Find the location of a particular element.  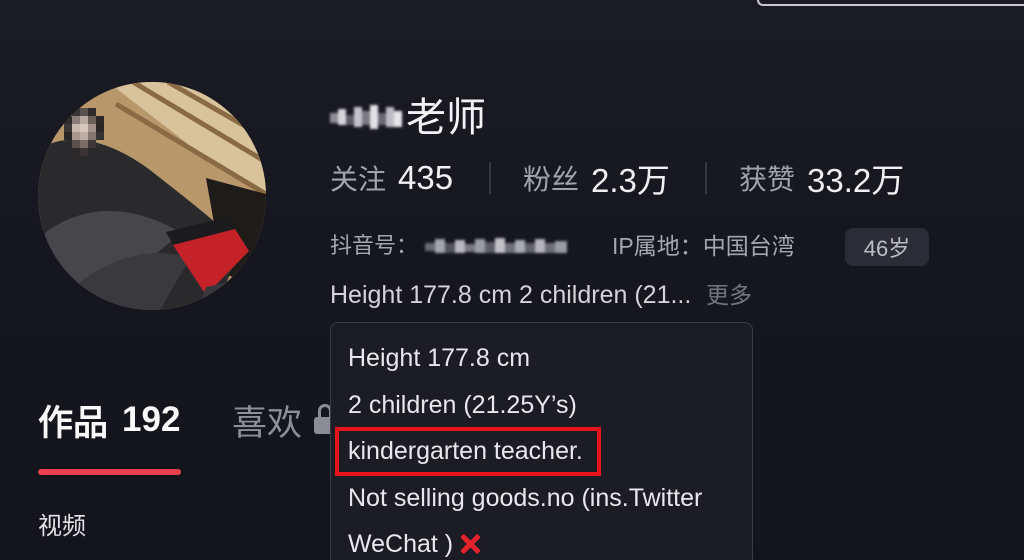

active-tab-indicator is located at coordinates (109, 472).